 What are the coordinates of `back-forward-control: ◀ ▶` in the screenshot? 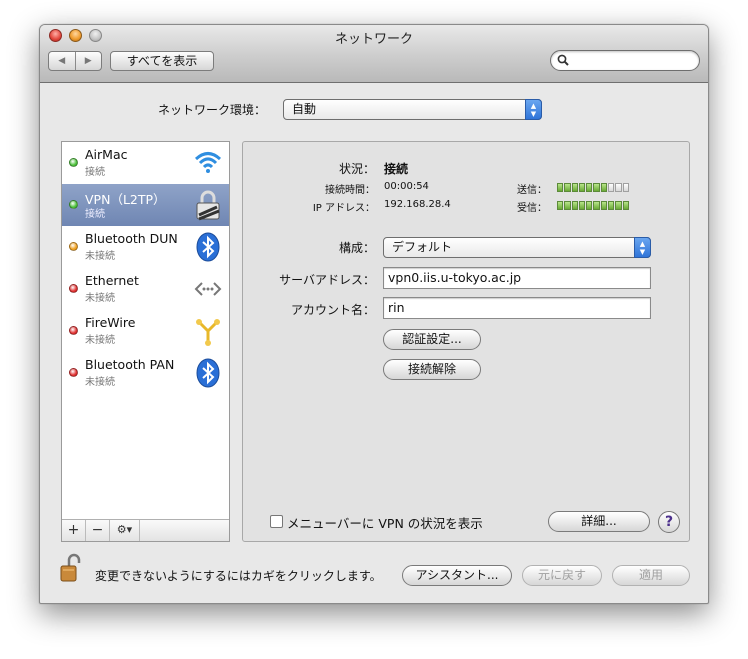 It's located at (75, 61).